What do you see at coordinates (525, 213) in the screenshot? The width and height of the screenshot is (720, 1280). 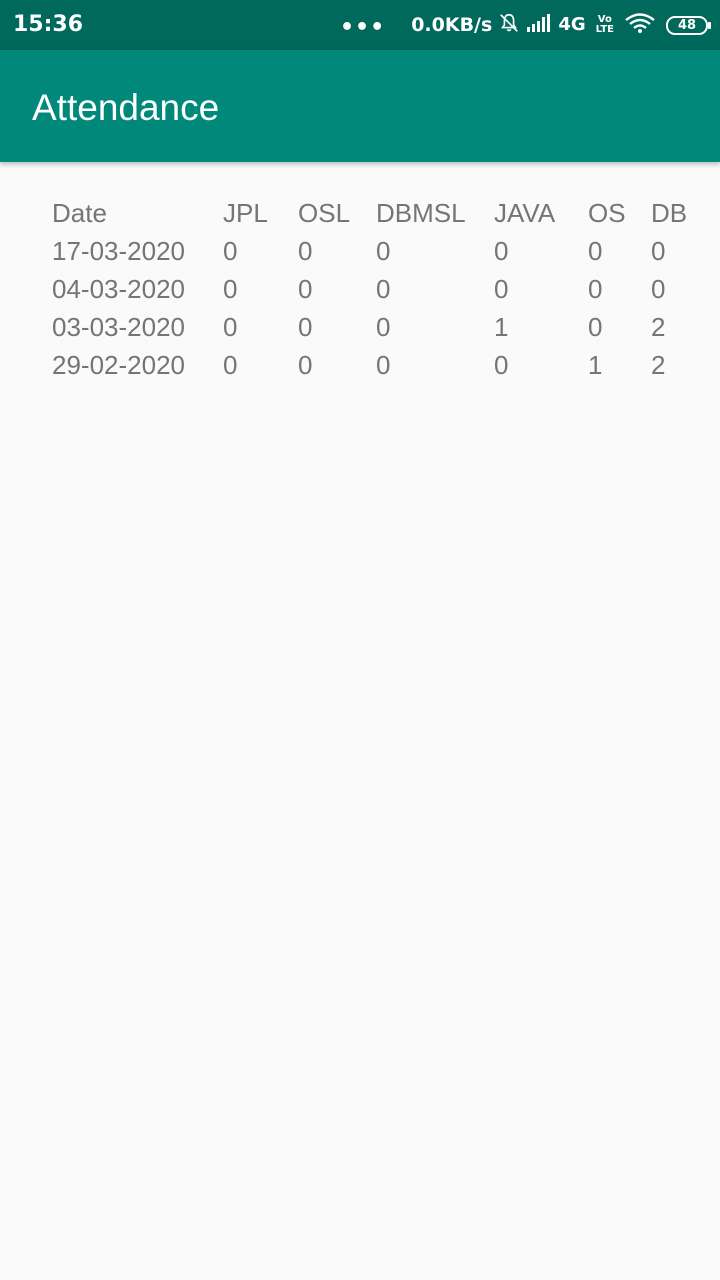 I see `header-java: JAVA` at bounding box center [525, 213].